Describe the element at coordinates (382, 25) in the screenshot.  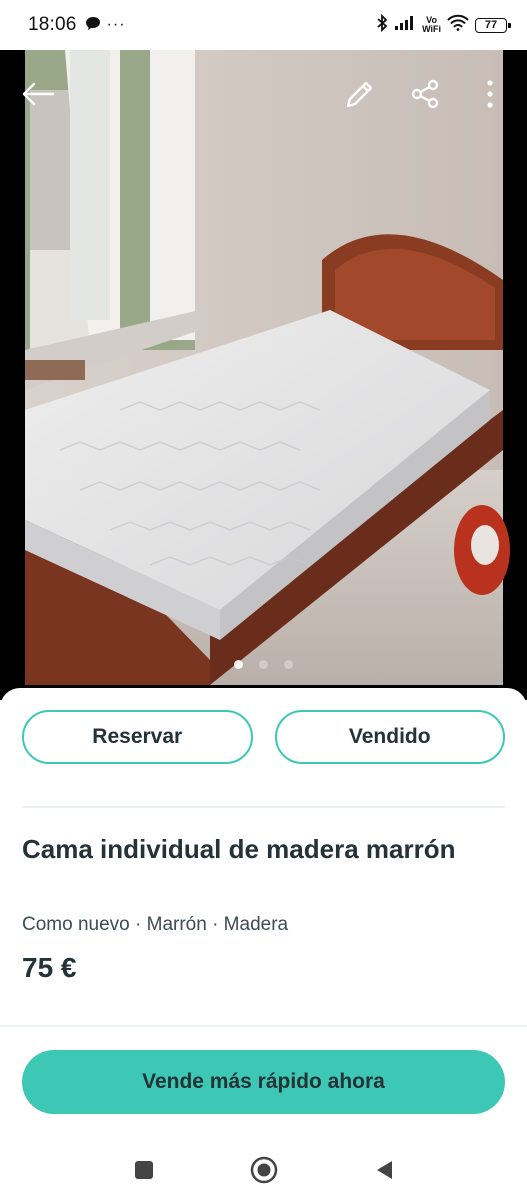
I see `bluetooth-icon` at that location.